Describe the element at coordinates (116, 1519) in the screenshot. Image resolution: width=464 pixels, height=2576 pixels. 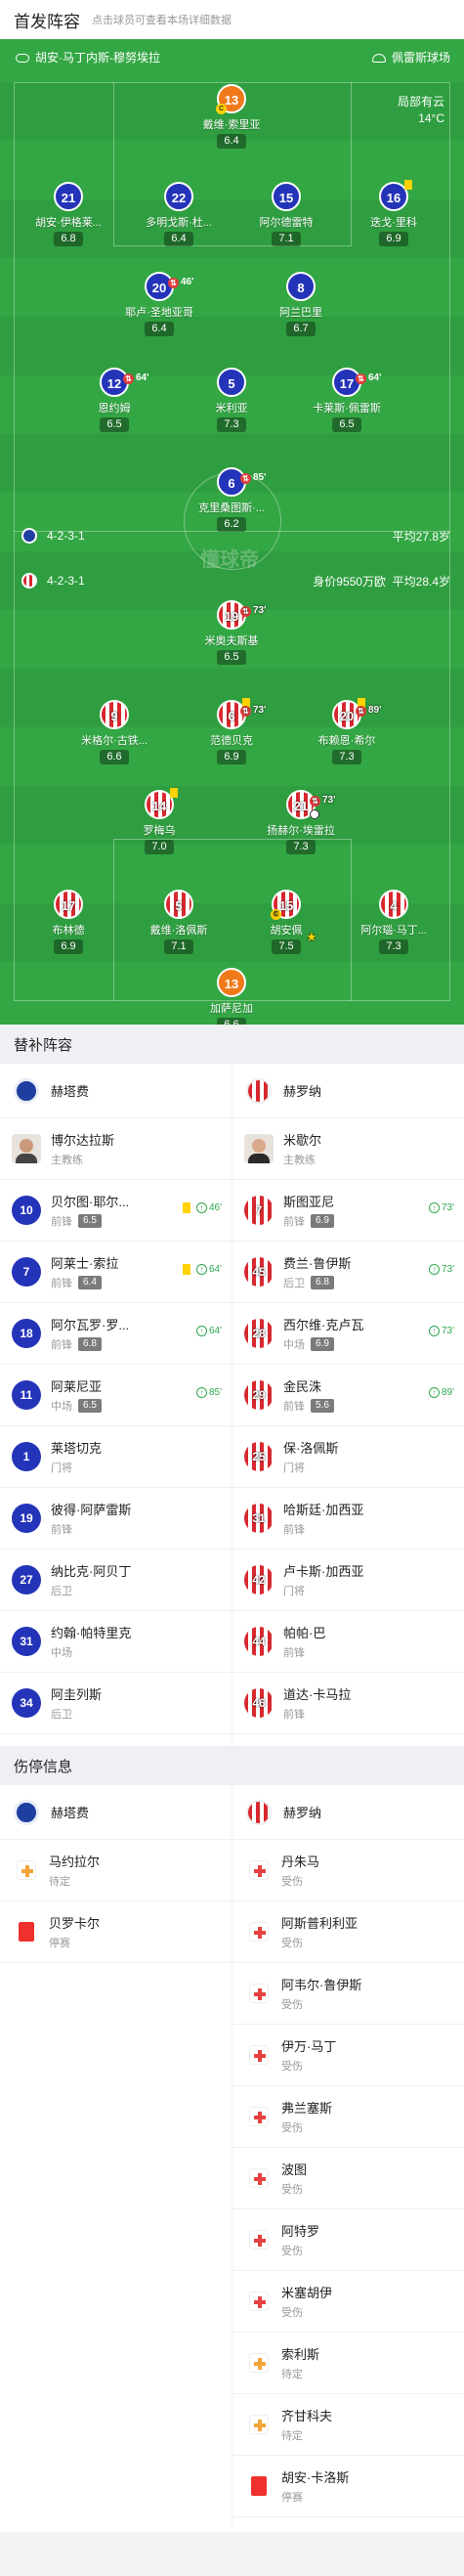
I see `sub-player-row: 19 彼得·阿萨雷斯 前锋` at that location.